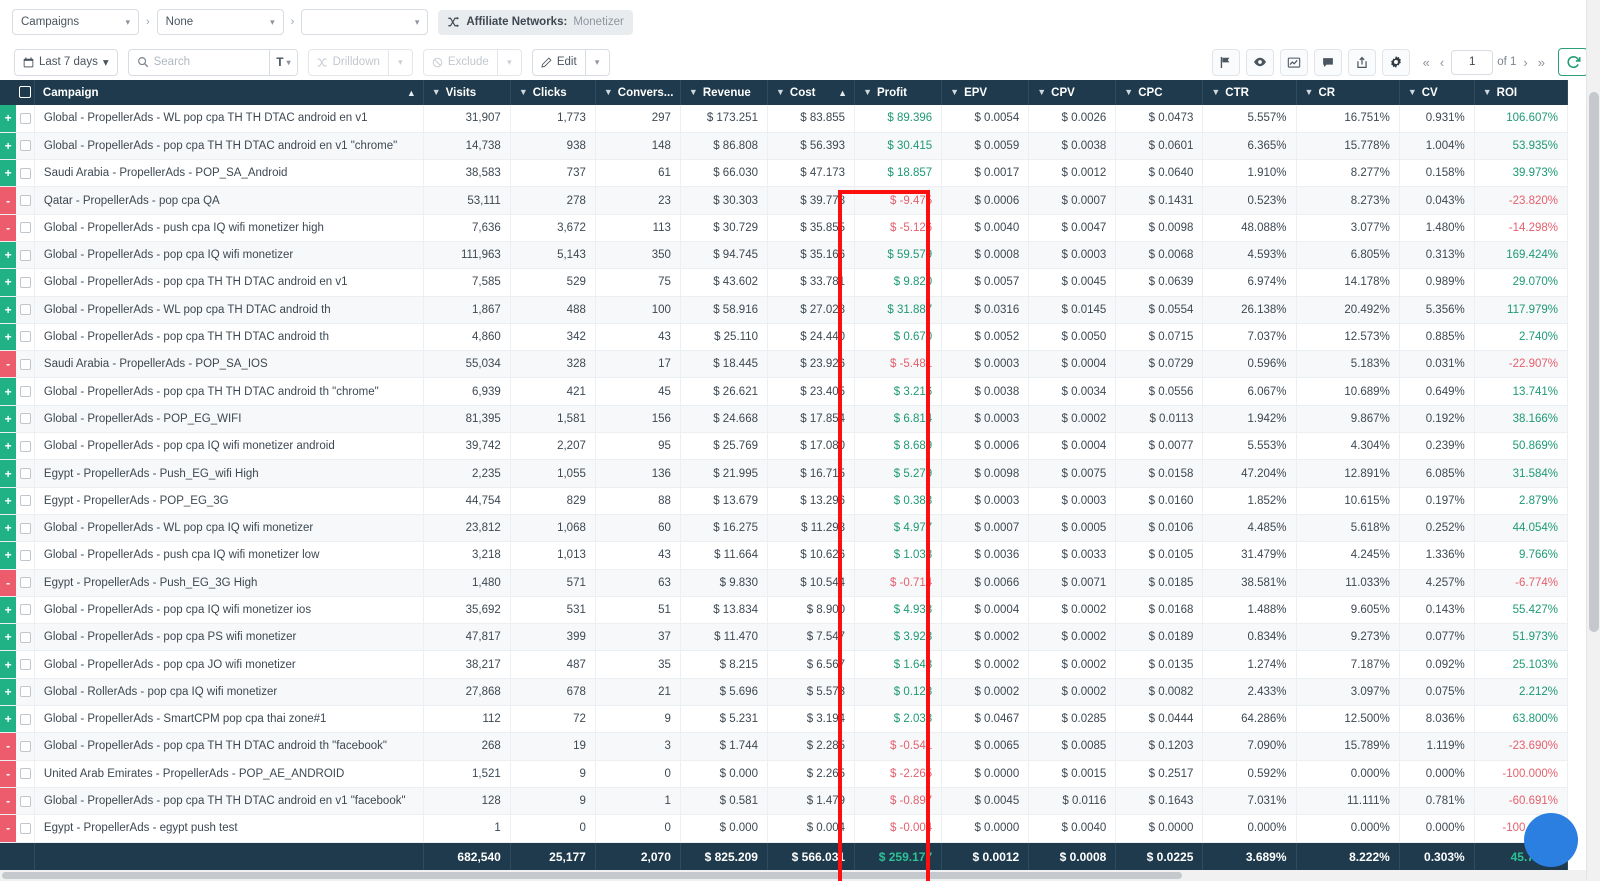 The image size is (1600, 881). What do you see at coordinates (1521, 92) in the screenshot?
I see `column-header-roi: ▼ ROI` at bounding box center [1521, 92].